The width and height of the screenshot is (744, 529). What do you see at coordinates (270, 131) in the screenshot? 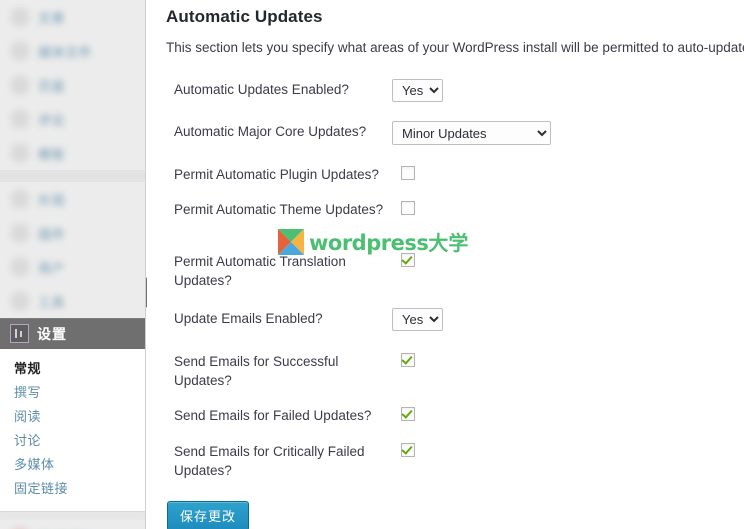
I see `field-label: Automatic Major Core Updates?` at bounding box center [270, 131].